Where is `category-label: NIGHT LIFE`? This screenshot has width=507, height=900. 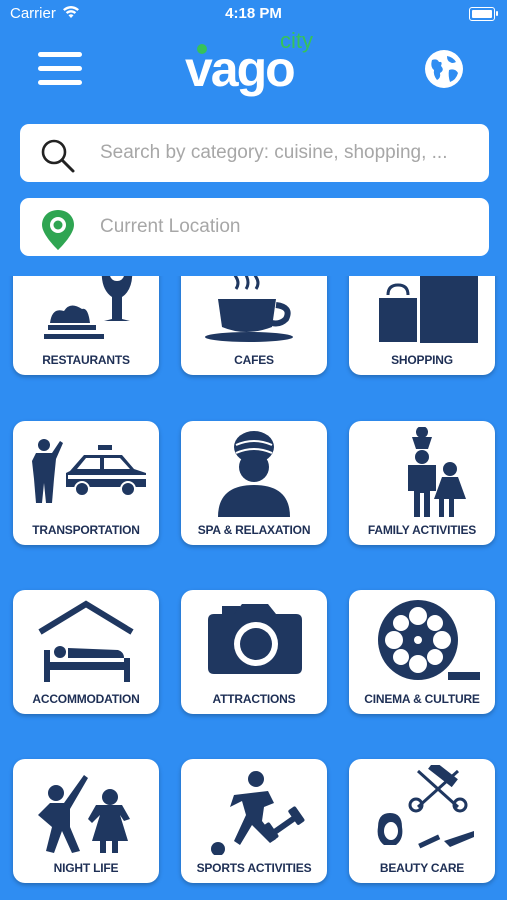
category-label: NIGHT LIFE is located at coordinates (86, 868).